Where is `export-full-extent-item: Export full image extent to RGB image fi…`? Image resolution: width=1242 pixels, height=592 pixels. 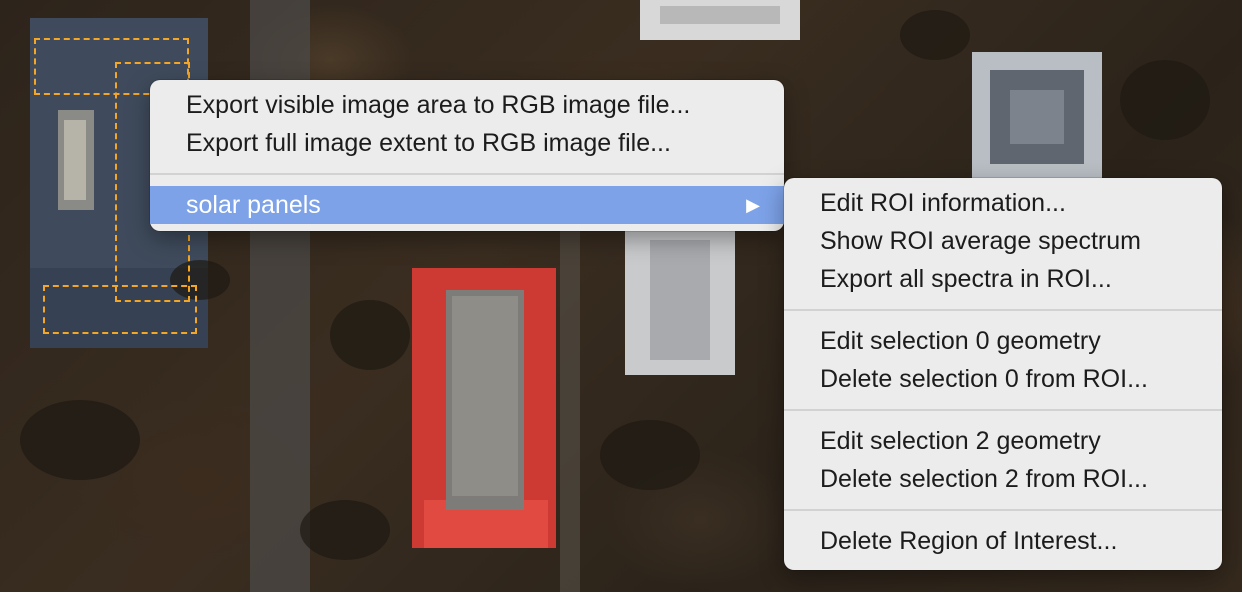
export-full-extent-item: Export full image extent to RGB image fi… is located at coordinates (467, 143).